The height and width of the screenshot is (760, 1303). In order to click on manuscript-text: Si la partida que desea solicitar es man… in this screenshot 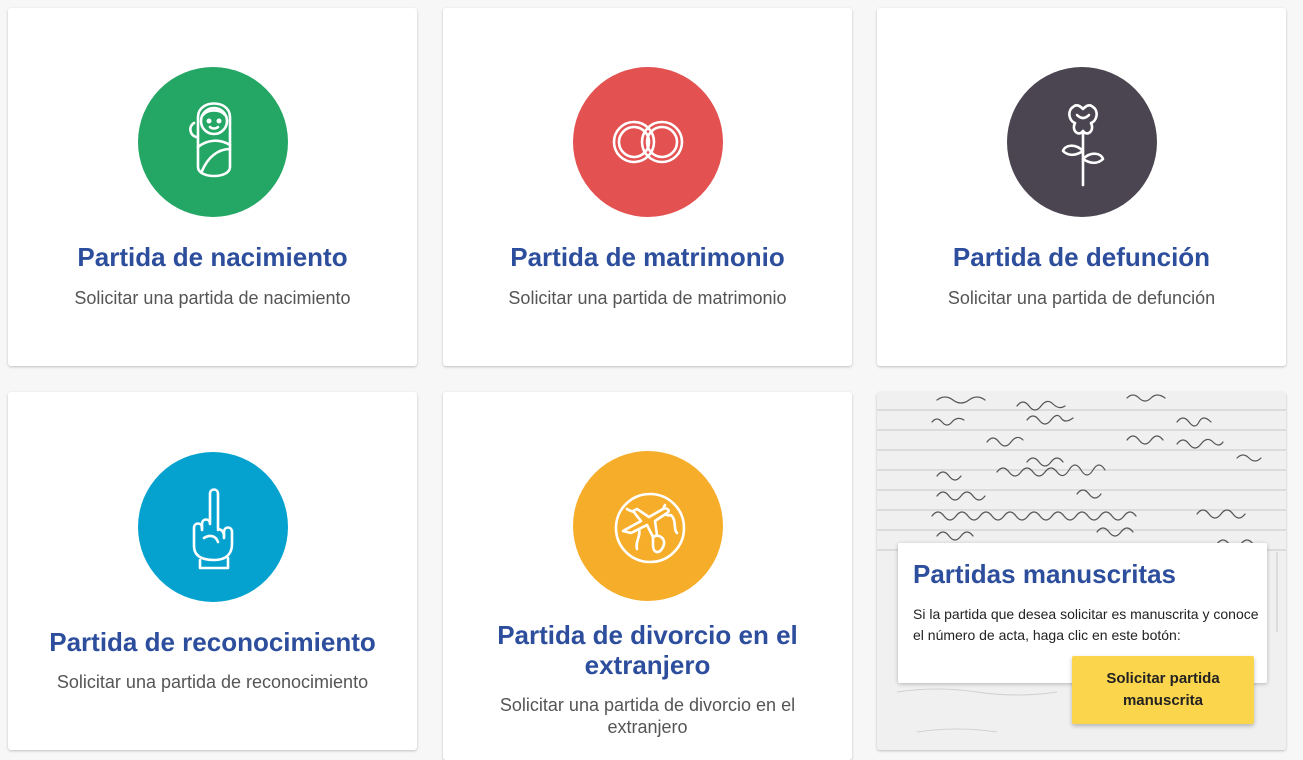, I will do `click(1086, 624)`.